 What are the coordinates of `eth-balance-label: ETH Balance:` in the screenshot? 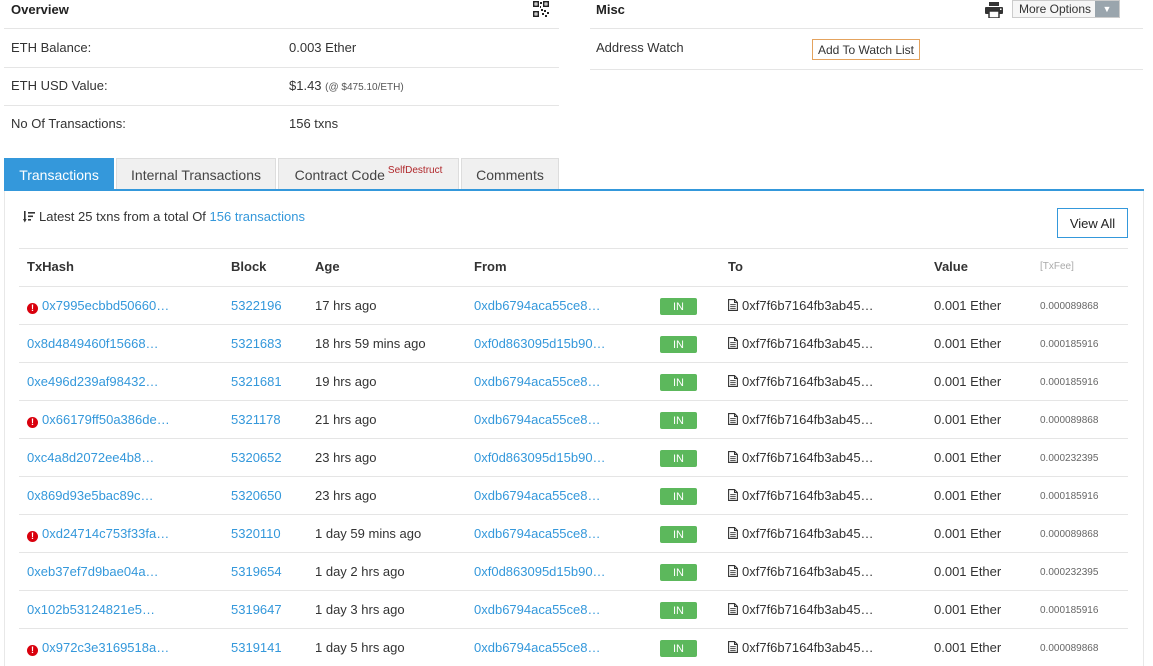 It's located at (51, 47).